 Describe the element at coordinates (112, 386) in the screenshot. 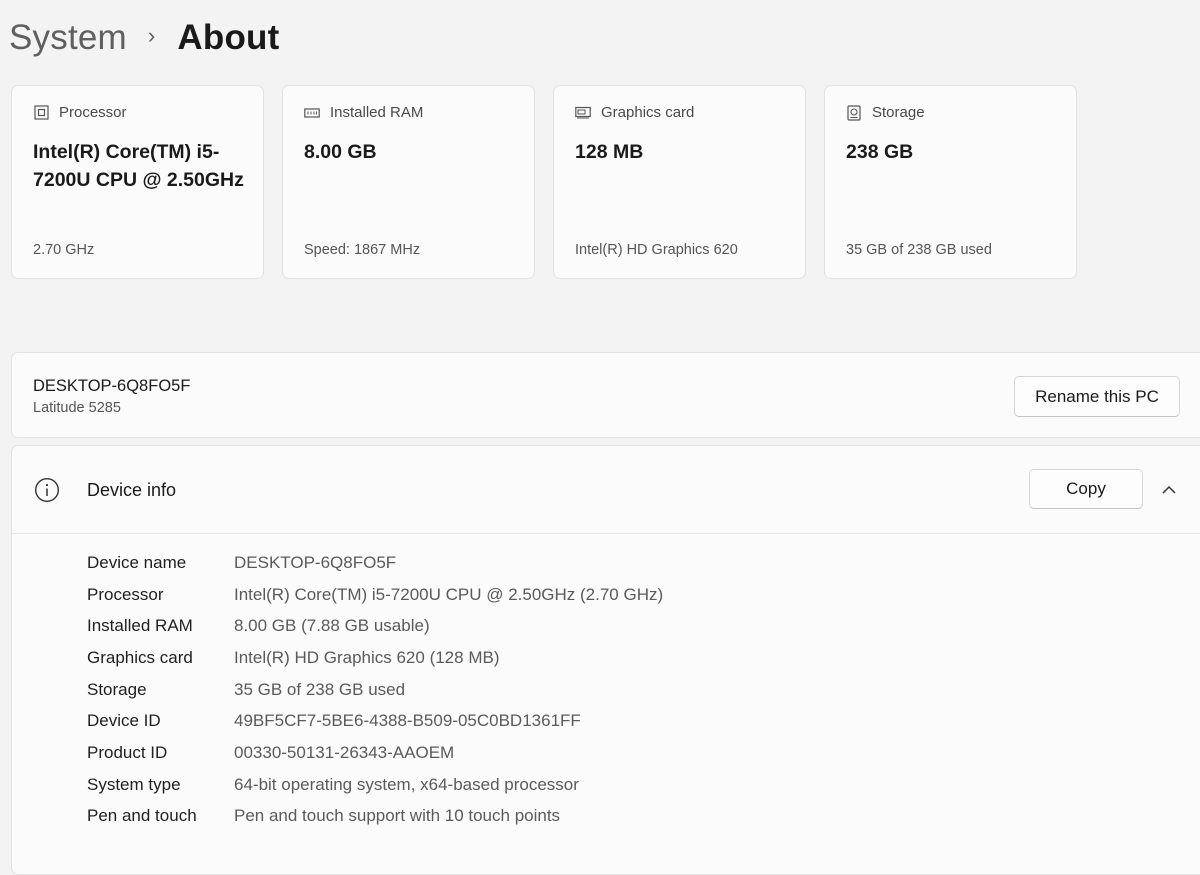

I see `pc-name: DESKTOP-6Q8FO5F` at that location.